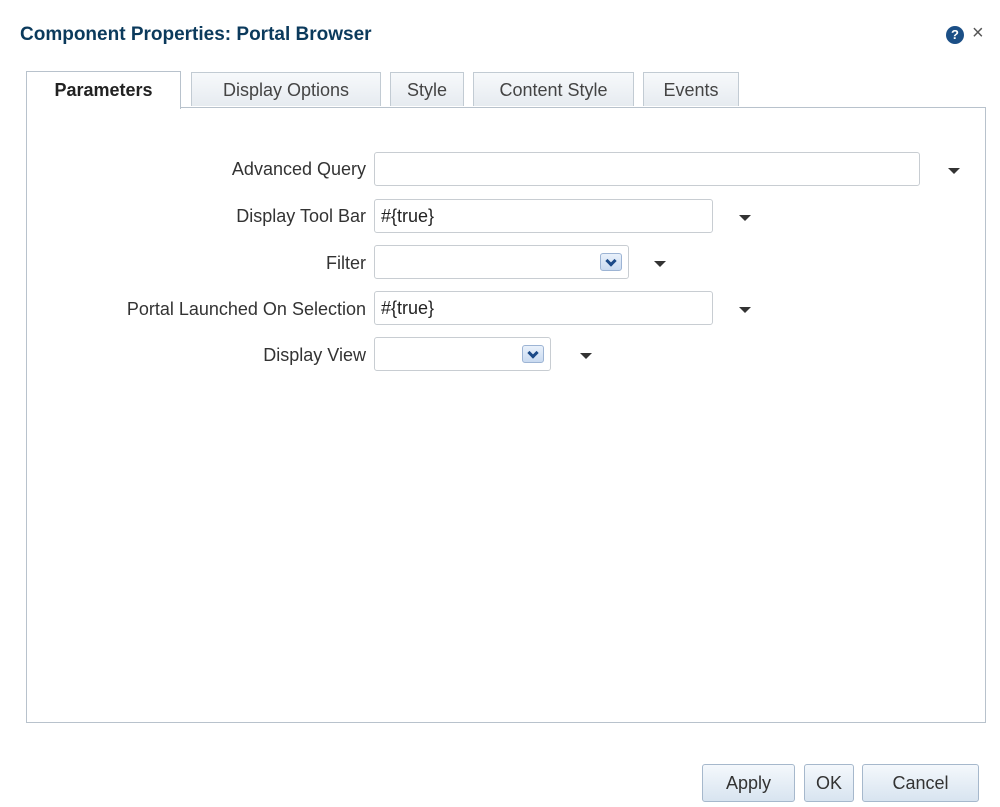  What do you see at coordinates (286, 89) in the screenshot?
I see `tab-display-options: Display Options` at bounding box center [286, 89].